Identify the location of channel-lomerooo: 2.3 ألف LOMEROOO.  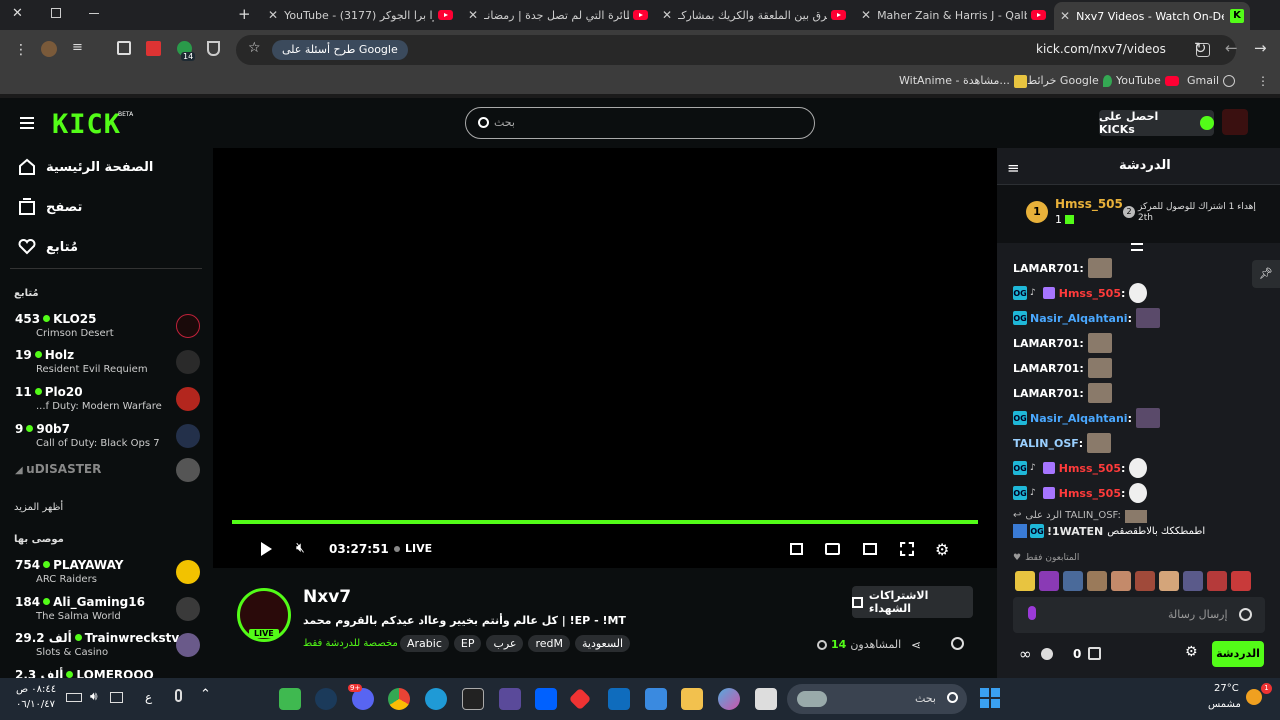
(107, 673).